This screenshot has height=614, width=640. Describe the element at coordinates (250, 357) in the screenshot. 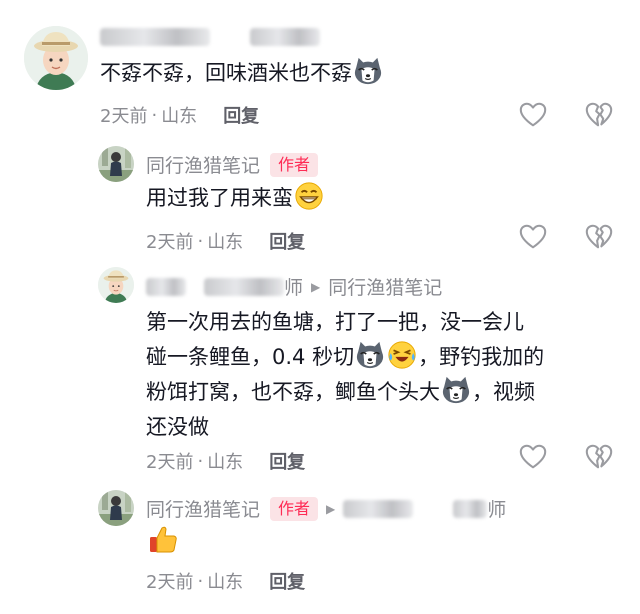

I see `comment-text-line: 碰一条鲤鱼，0.4 秒切` at that location.